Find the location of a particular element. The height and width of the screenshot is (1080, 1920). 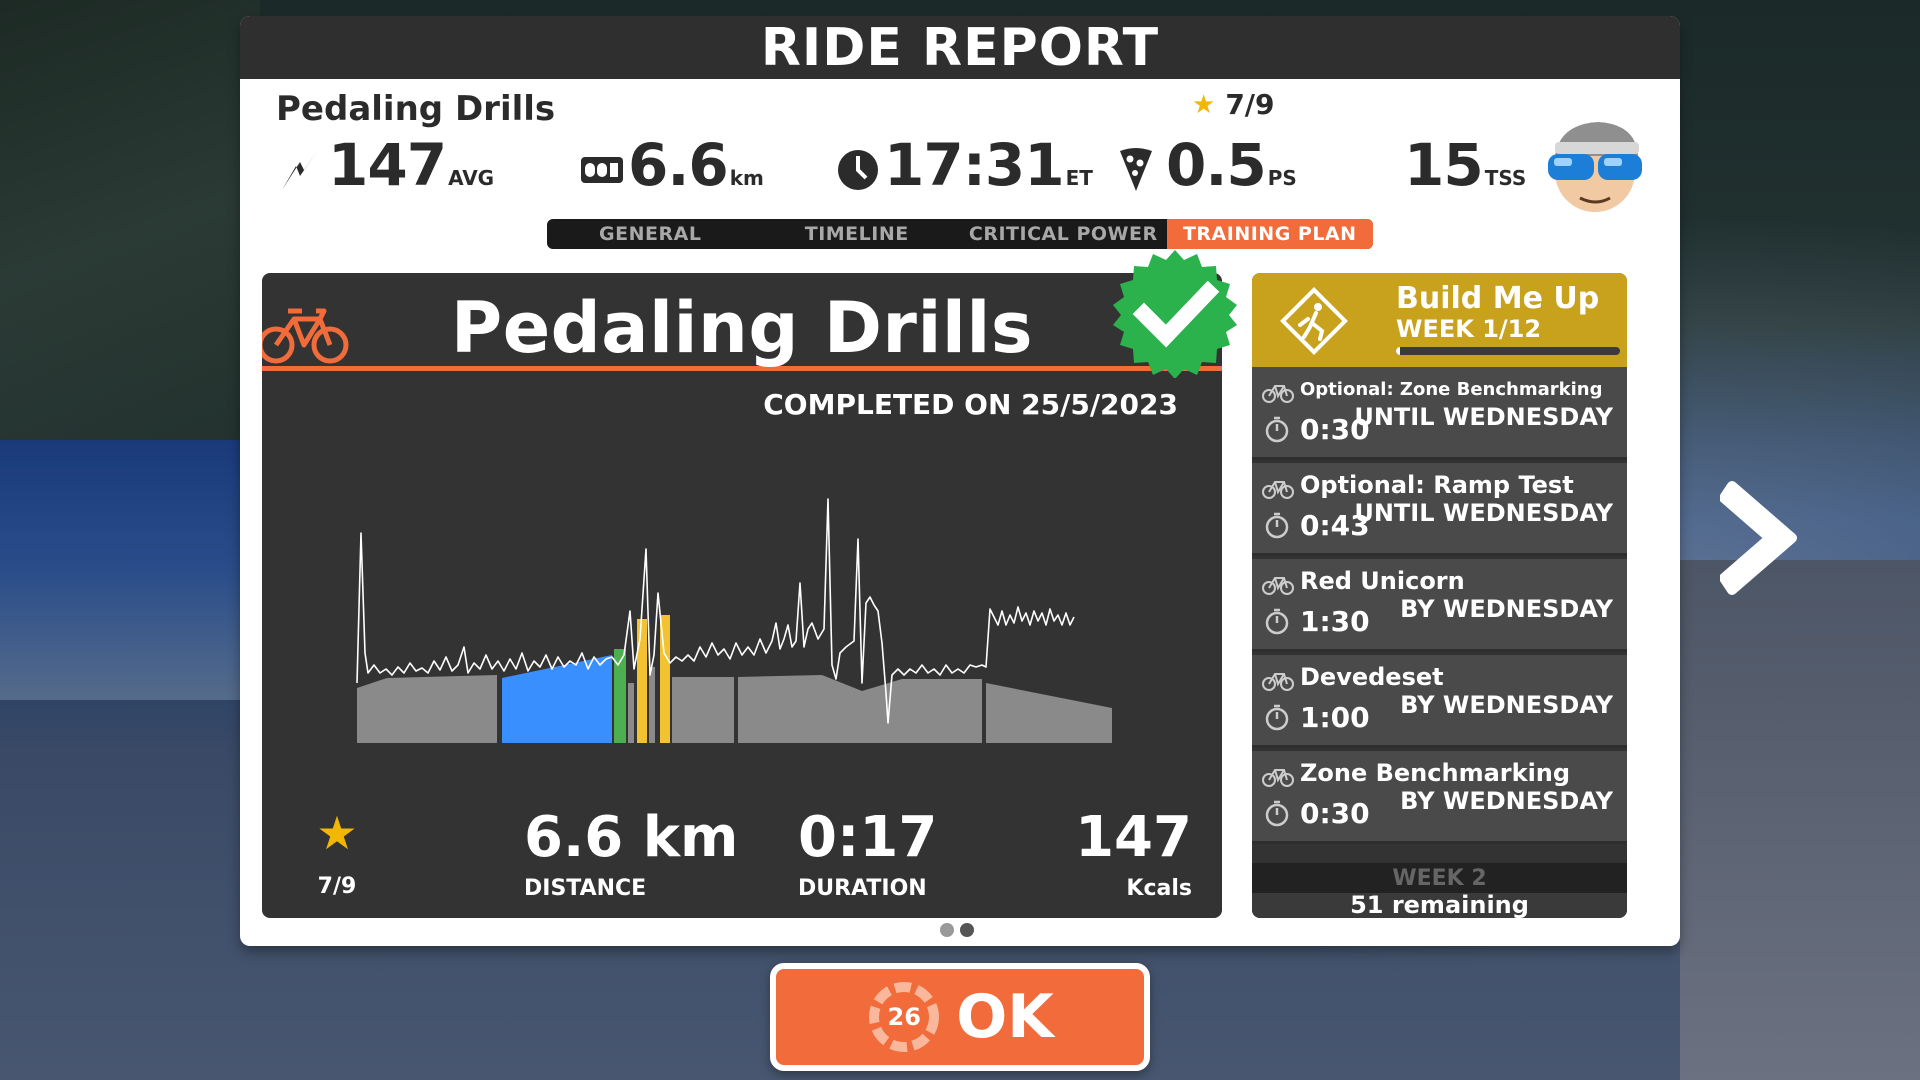

chevron-right-icon is located at coordinates (1765, 538).